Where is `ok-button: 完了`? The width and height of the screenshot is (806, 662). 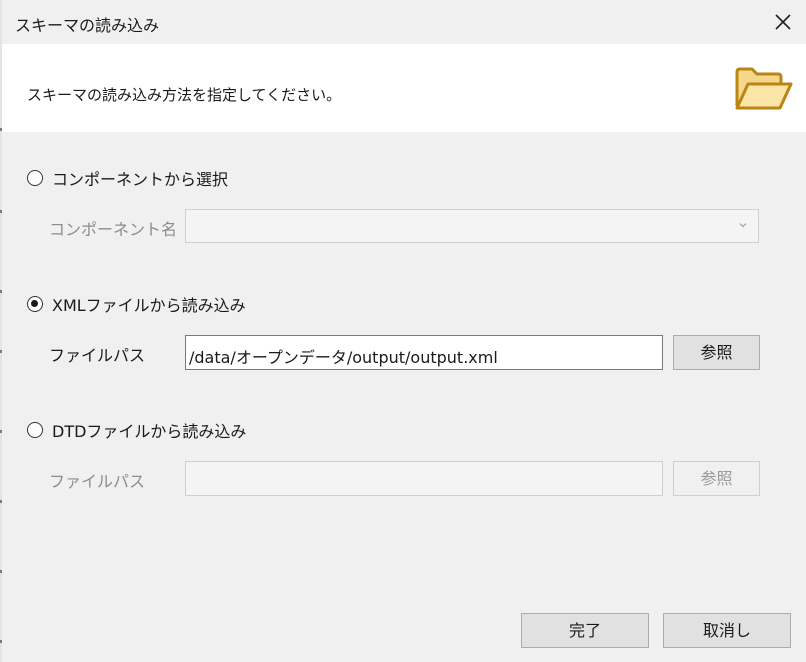 ok-button: 完了 is located at coordinates (585, 630).